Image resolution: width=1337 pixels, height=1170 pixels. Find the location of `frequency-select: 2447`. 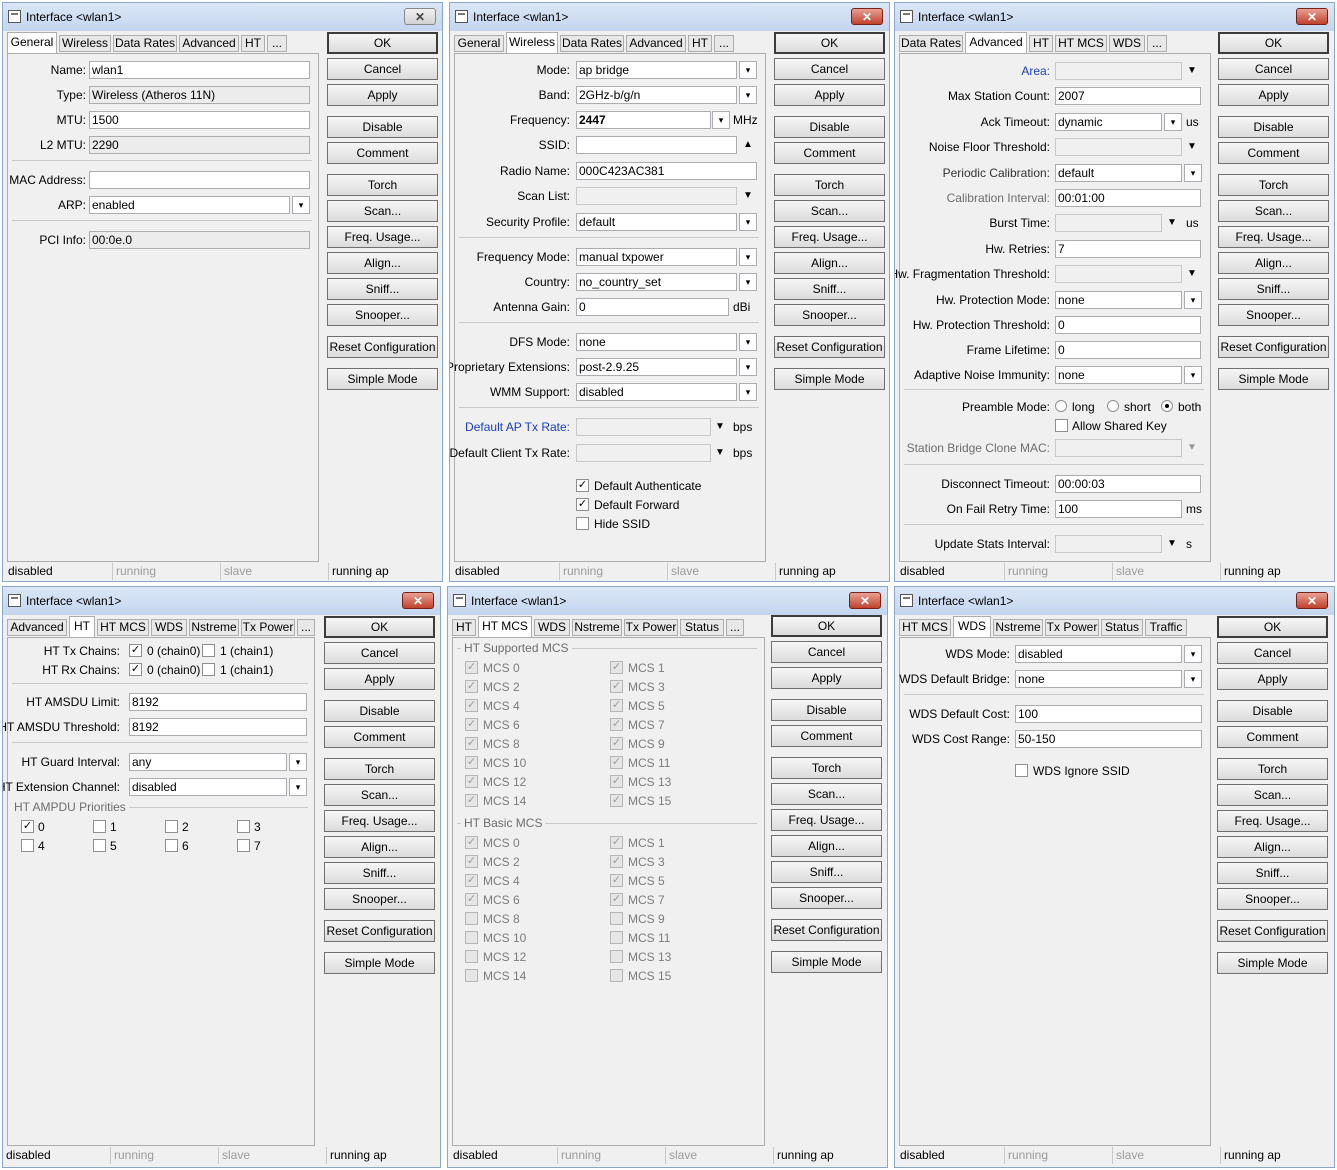

frequency-select: 2447 is located at coordinates (643, 120).